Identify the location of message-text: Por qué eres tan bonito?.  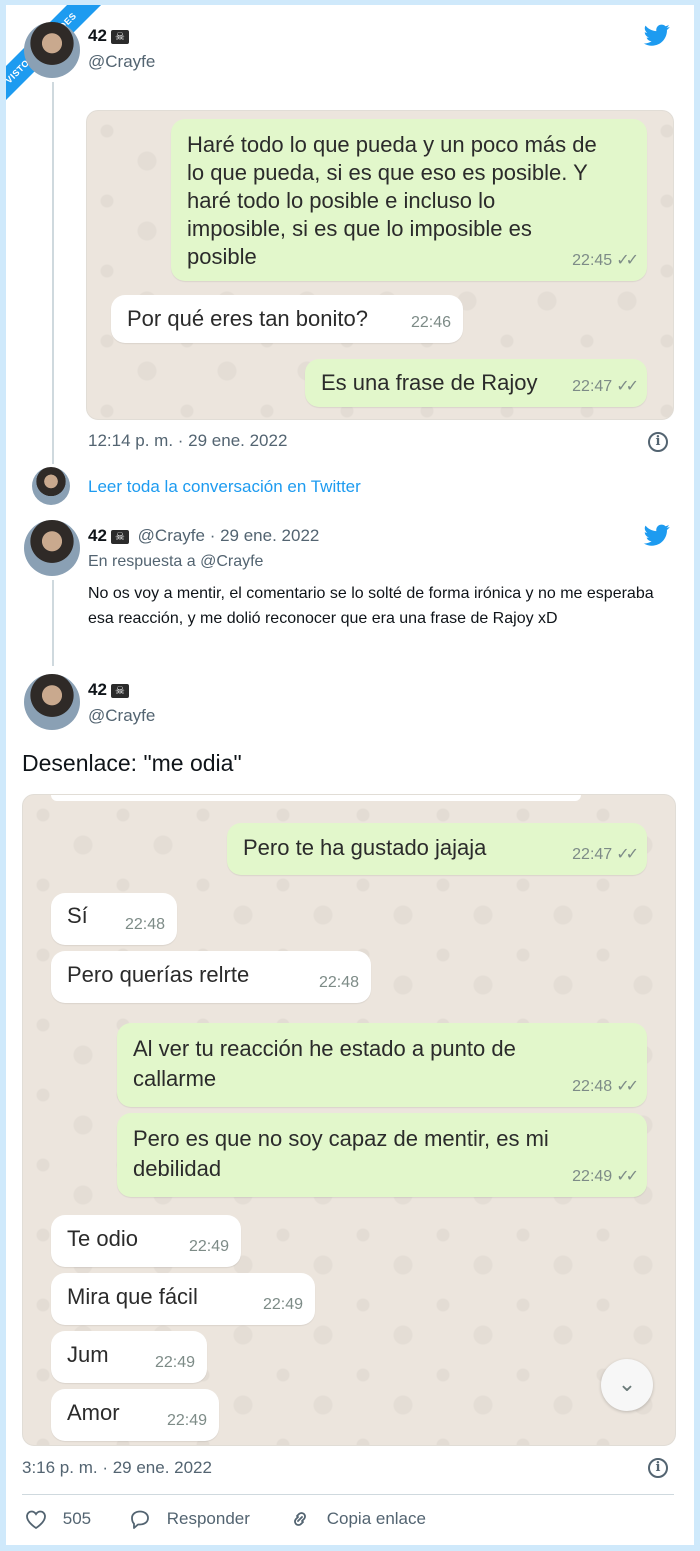
(247, 318).